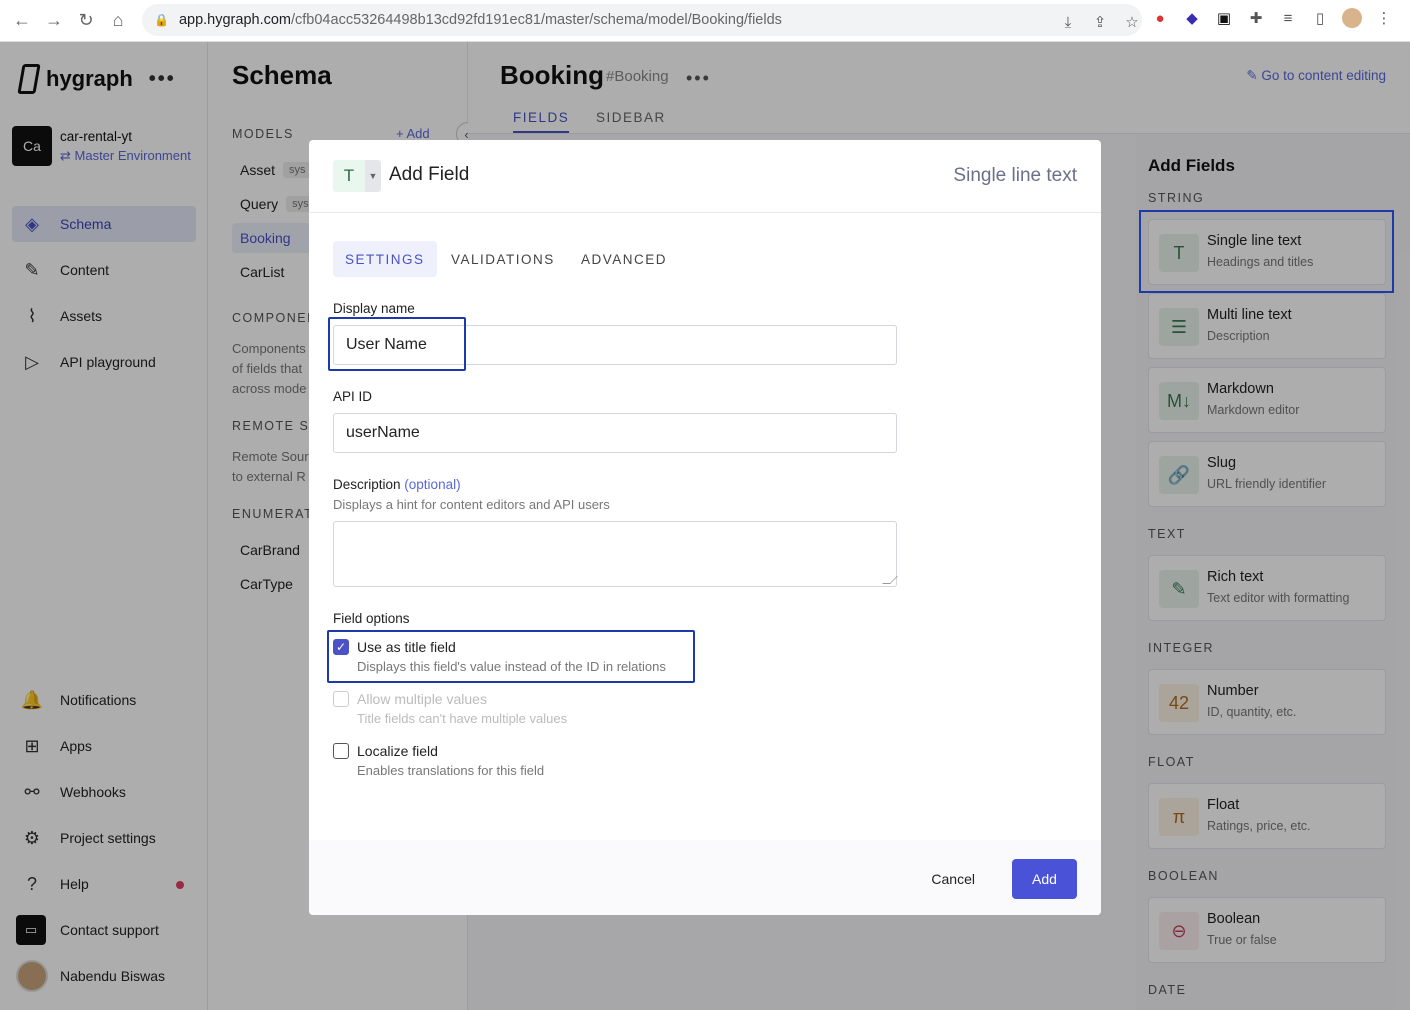 The image size is (1410, 1010). What do you see at coordinates (615, 554) in the screenshot?
I see `description-textarea` at bounding box center [615, 554].